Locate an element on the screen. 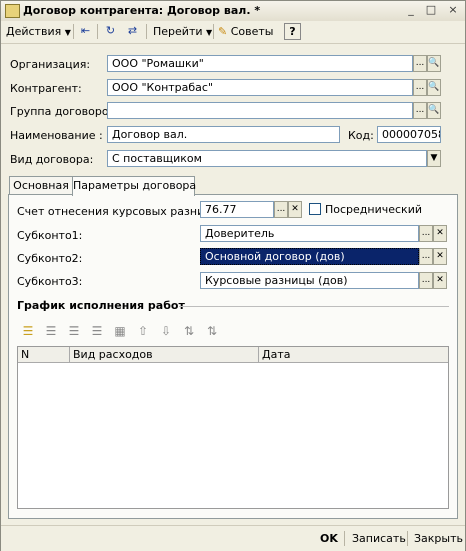 Image resolution: width=466 pixels, height=551 pixels. sort-desc-icon: ⇅ is located at coordinates (212, 331).